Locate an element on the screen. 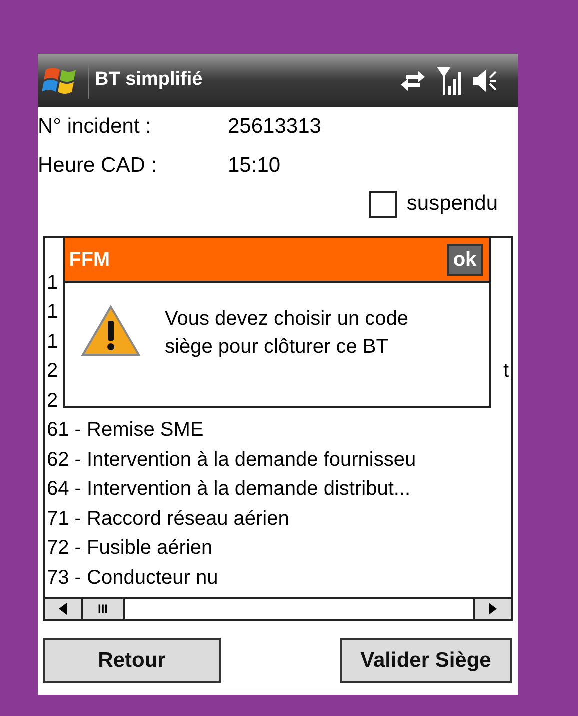 This screenshot has width=578, height=716. right-arrow-icon is located at coordinates (493, 609).